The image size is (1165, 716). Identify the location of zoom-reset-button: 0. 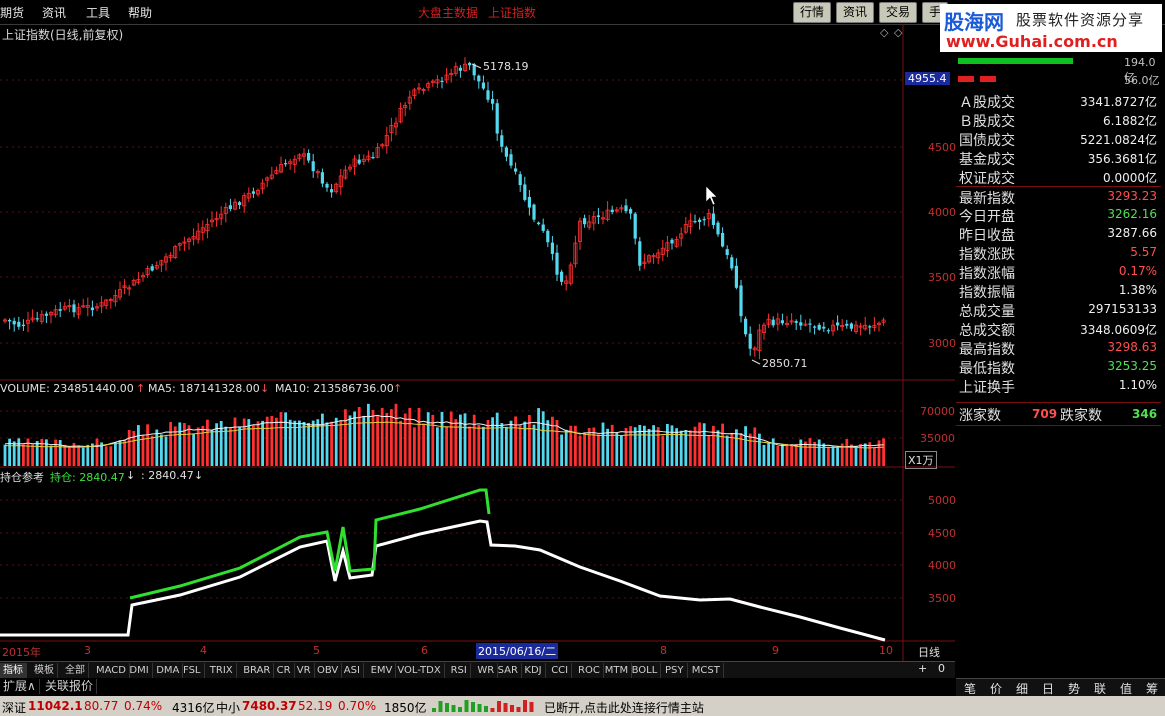
(941, 668).